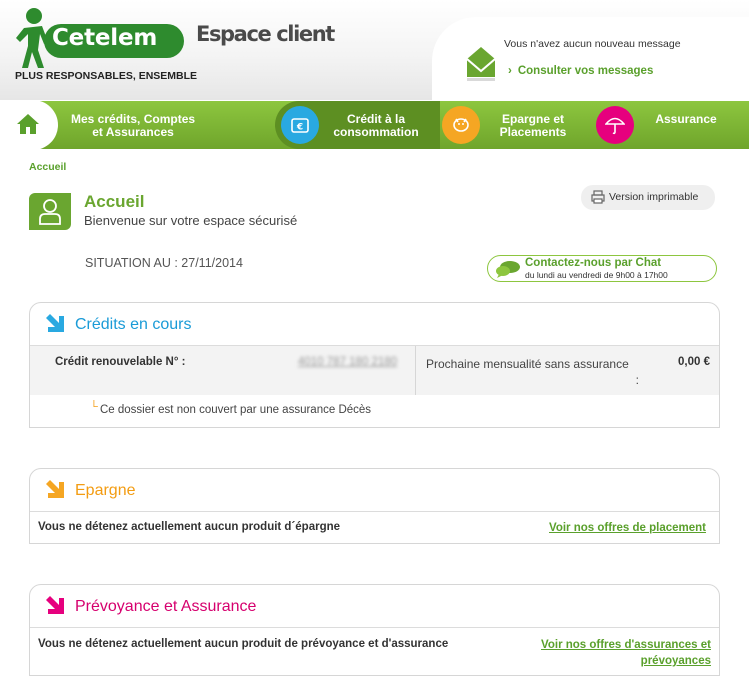  I want to click on home-icon, so click(28, 124).